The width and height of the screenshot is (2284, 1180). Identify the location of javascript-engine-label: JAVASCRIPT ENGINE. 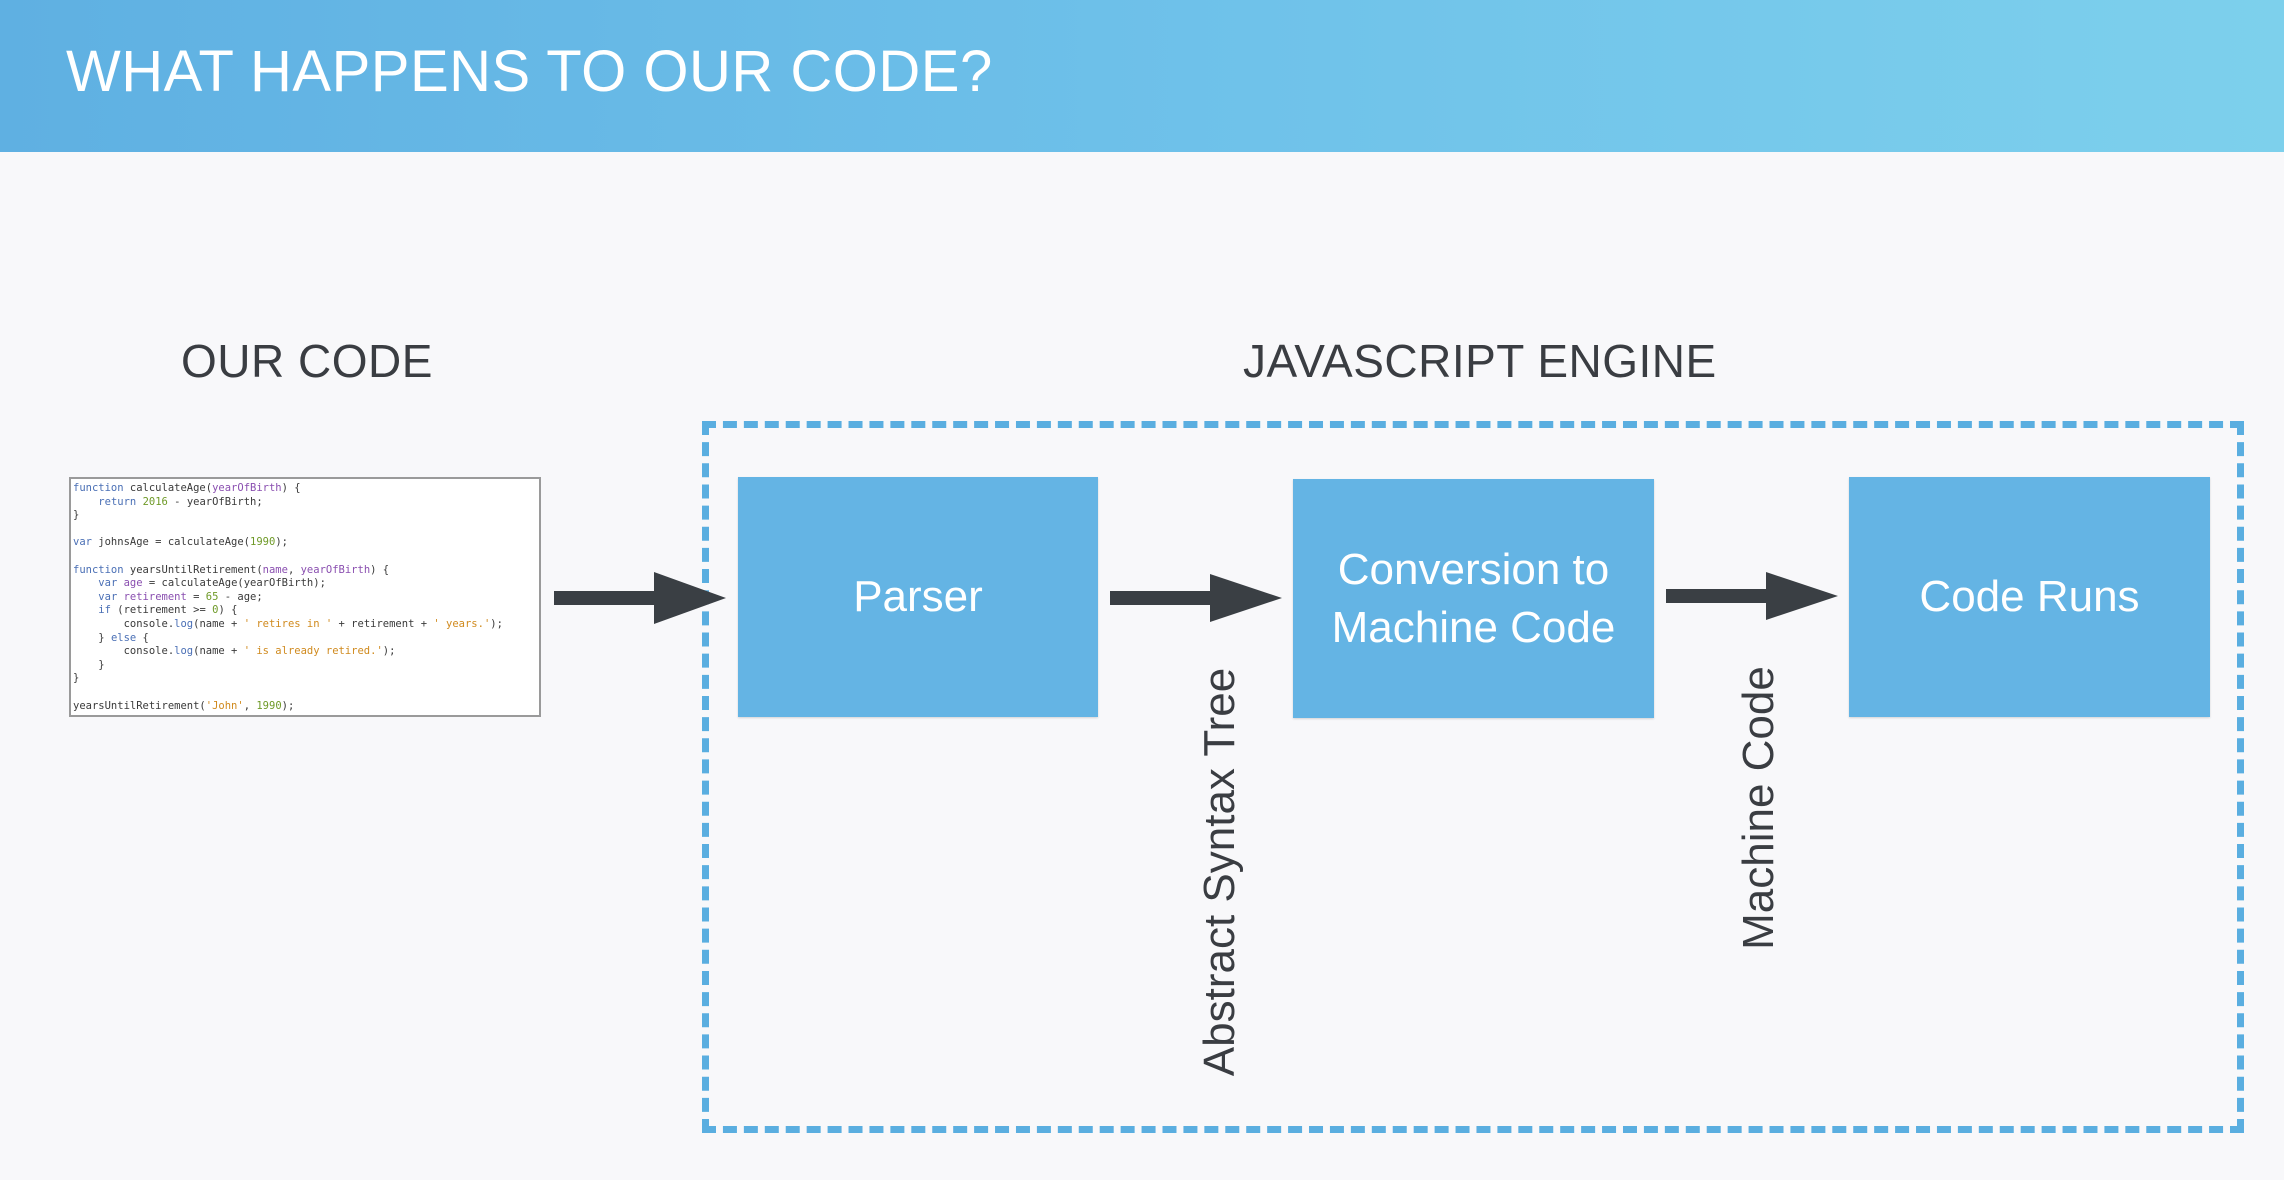
(1480, 361).